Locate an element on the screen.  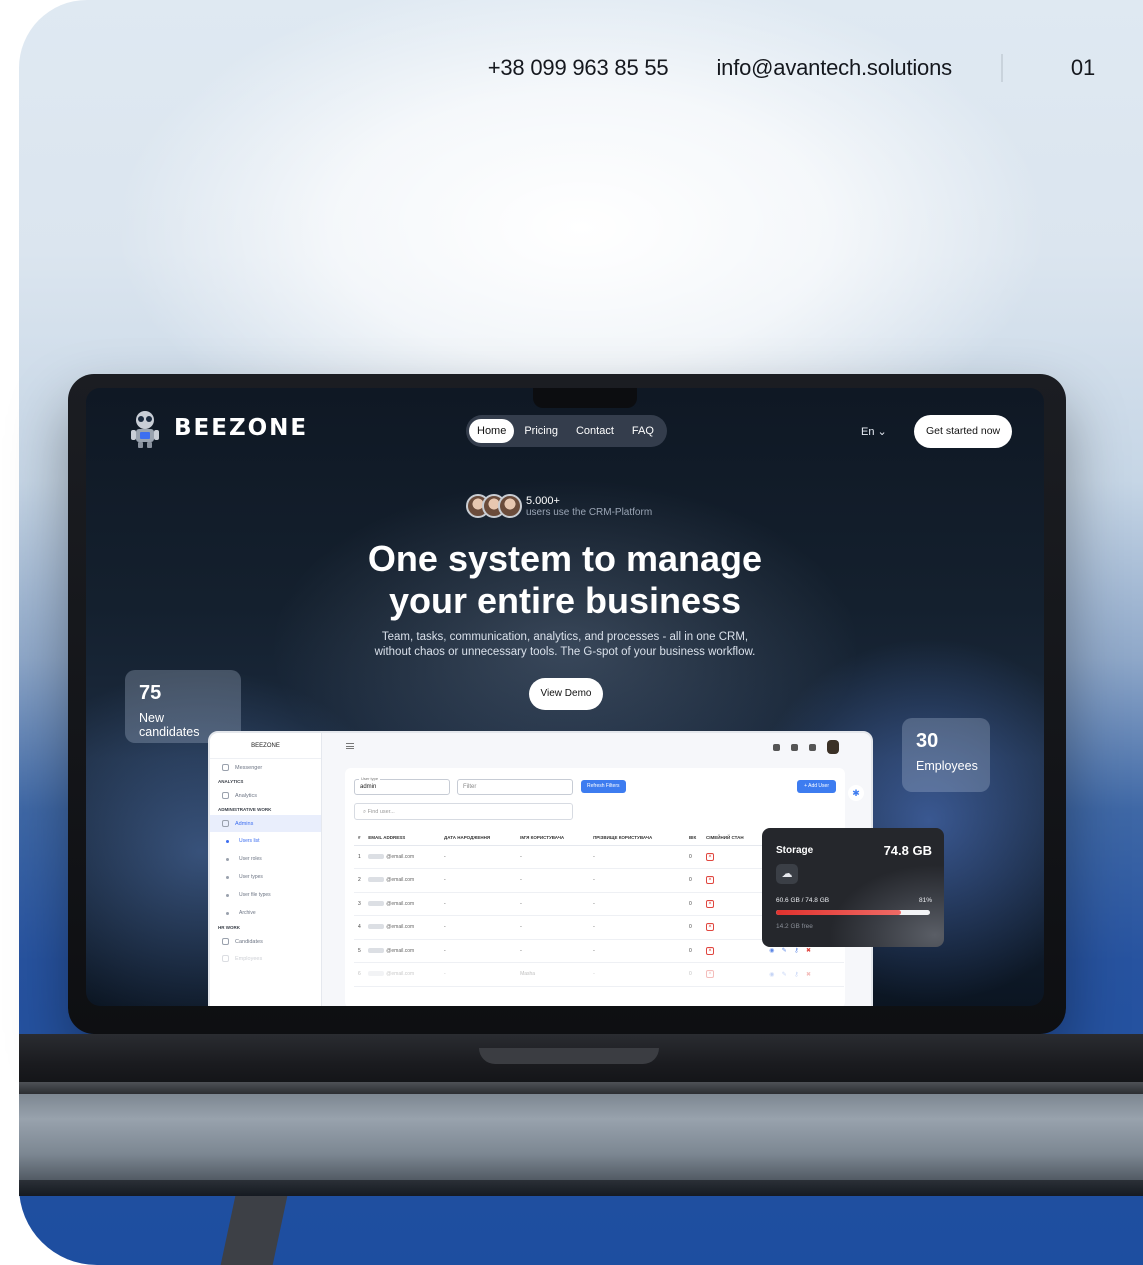
sidebar-item-admins: Admins is located at coordinates (265, 823).